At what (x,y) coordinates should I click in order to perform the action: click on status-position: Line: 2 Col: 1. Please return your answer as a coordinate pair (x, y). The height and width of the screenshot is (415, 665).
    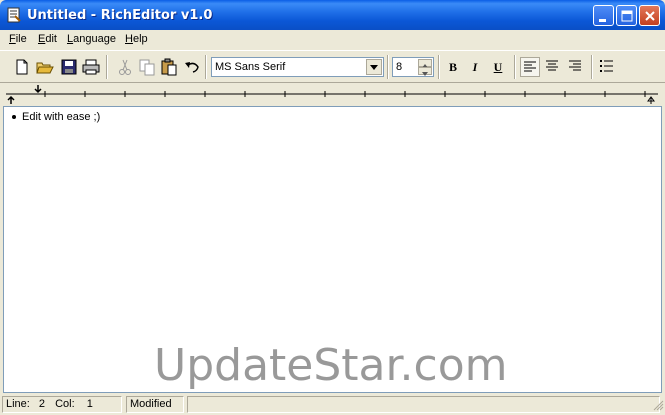
    Looking at the image, I should click on (62, 404).